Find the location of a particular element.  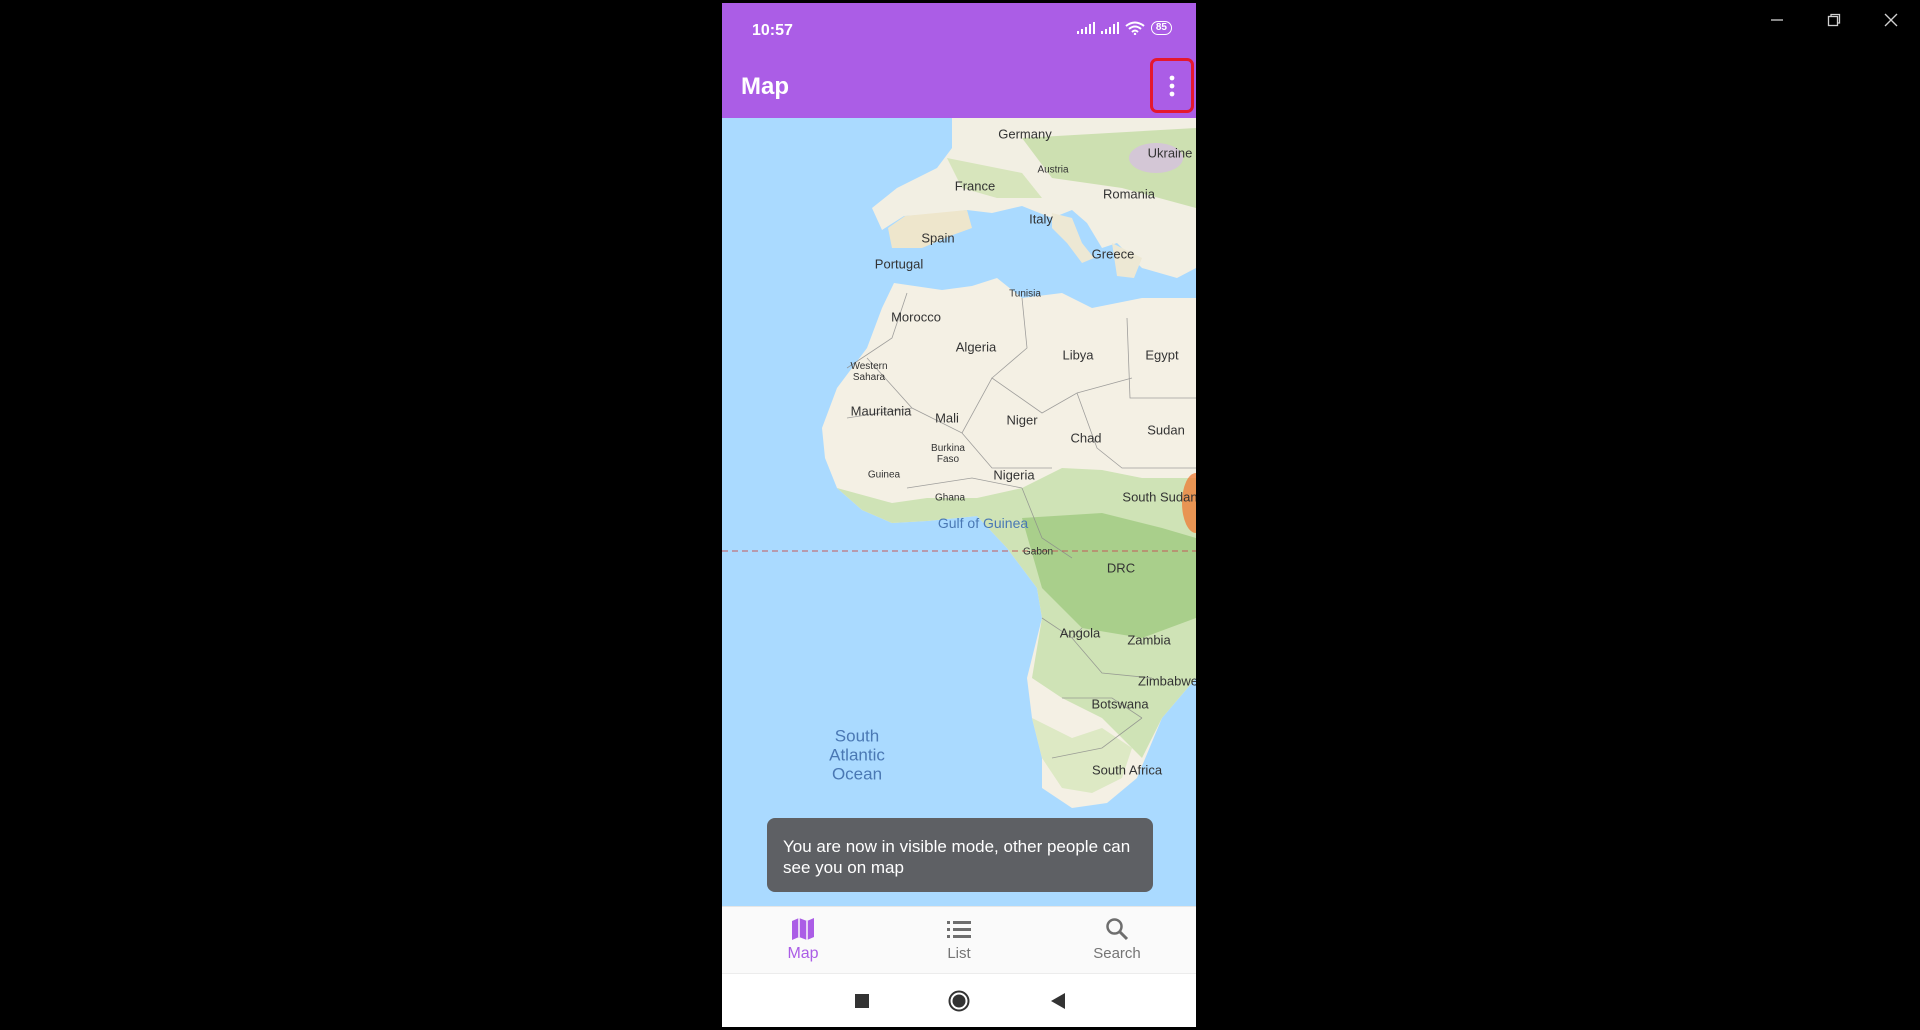

map-label-mali: Mali is located at coordinates (947, 418).